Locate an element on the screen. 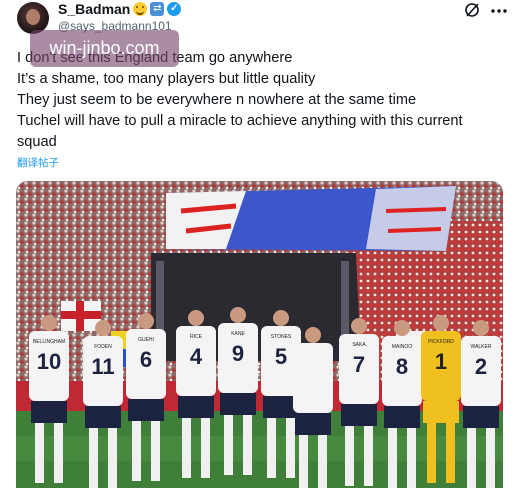 This screenshot has height=488, width=517. player-shirt is located at coordinates (313, 378).